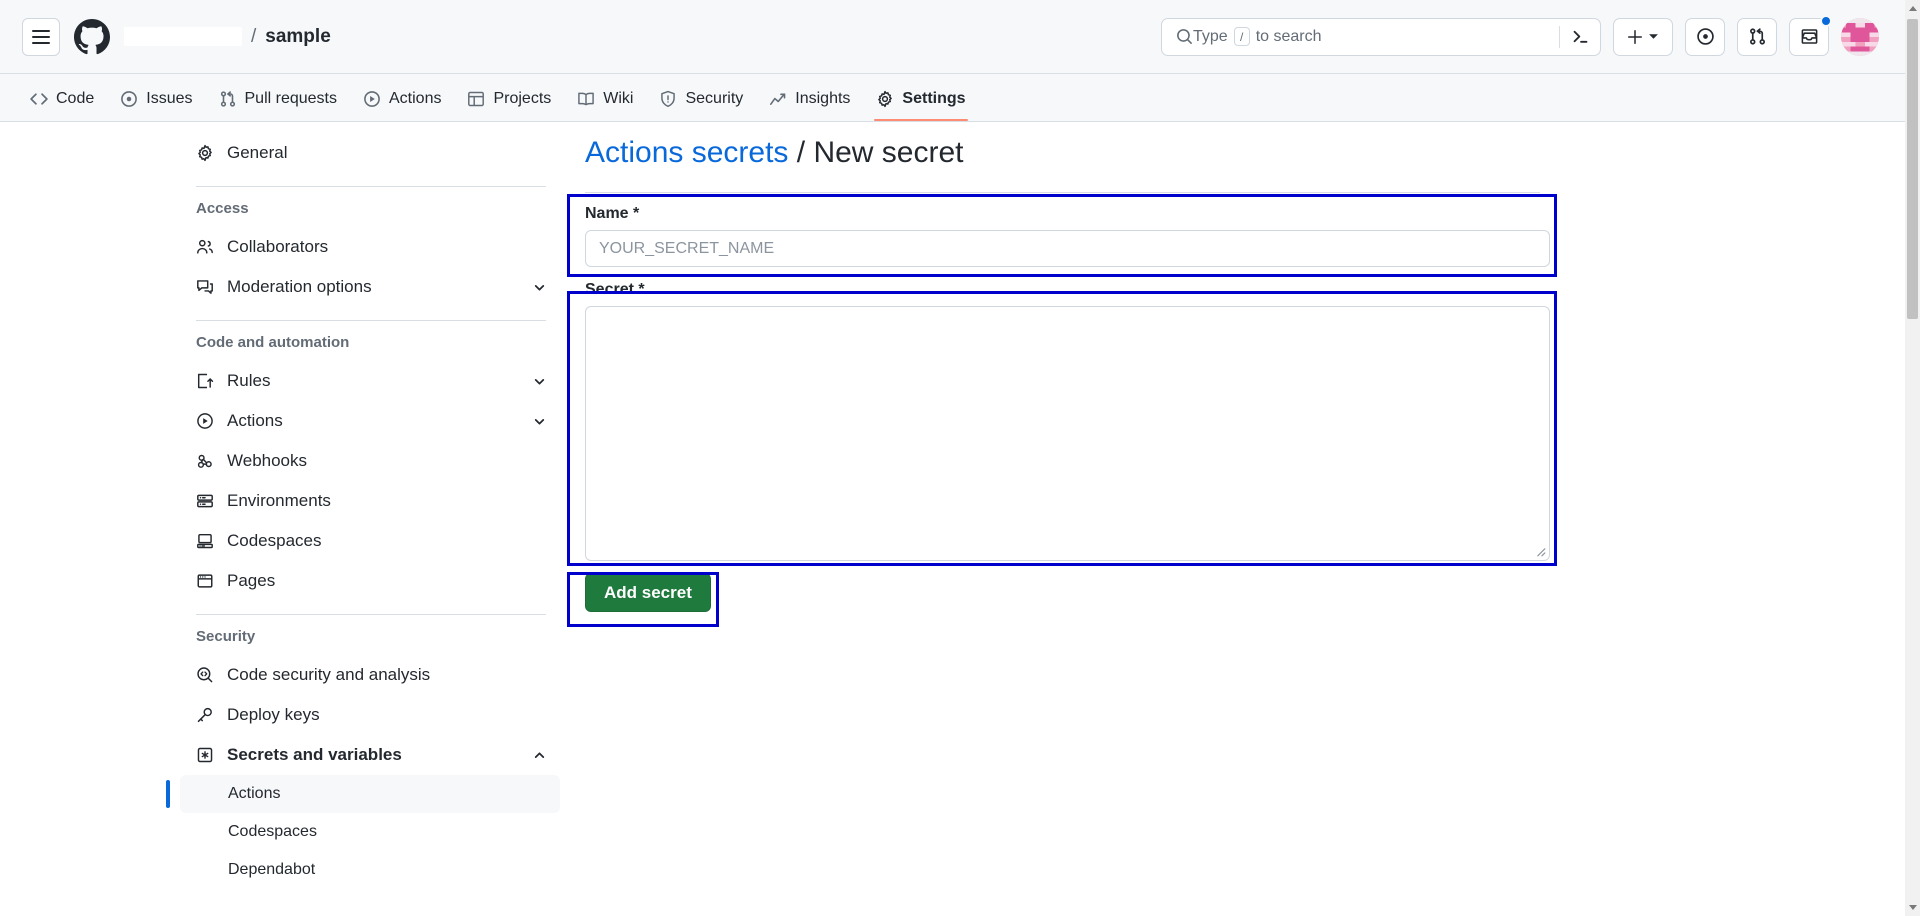 The image size is (1920, 916). Describe the element at coordinates (1184, 36) in the screenshot. I see `search-icon` at that location.